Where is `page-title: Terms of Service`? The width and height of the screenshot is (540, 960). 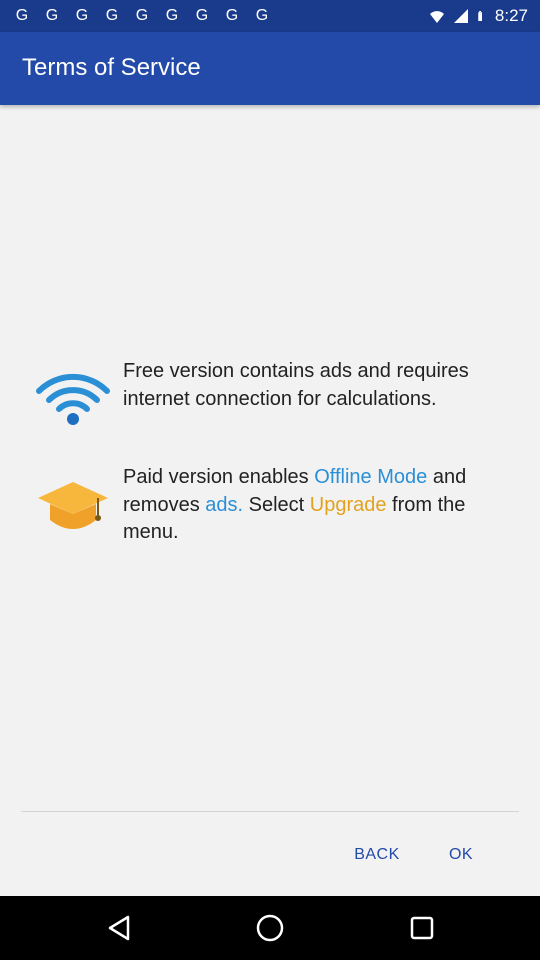
page-title: Terms of Service is located at coordinates (111, 67).